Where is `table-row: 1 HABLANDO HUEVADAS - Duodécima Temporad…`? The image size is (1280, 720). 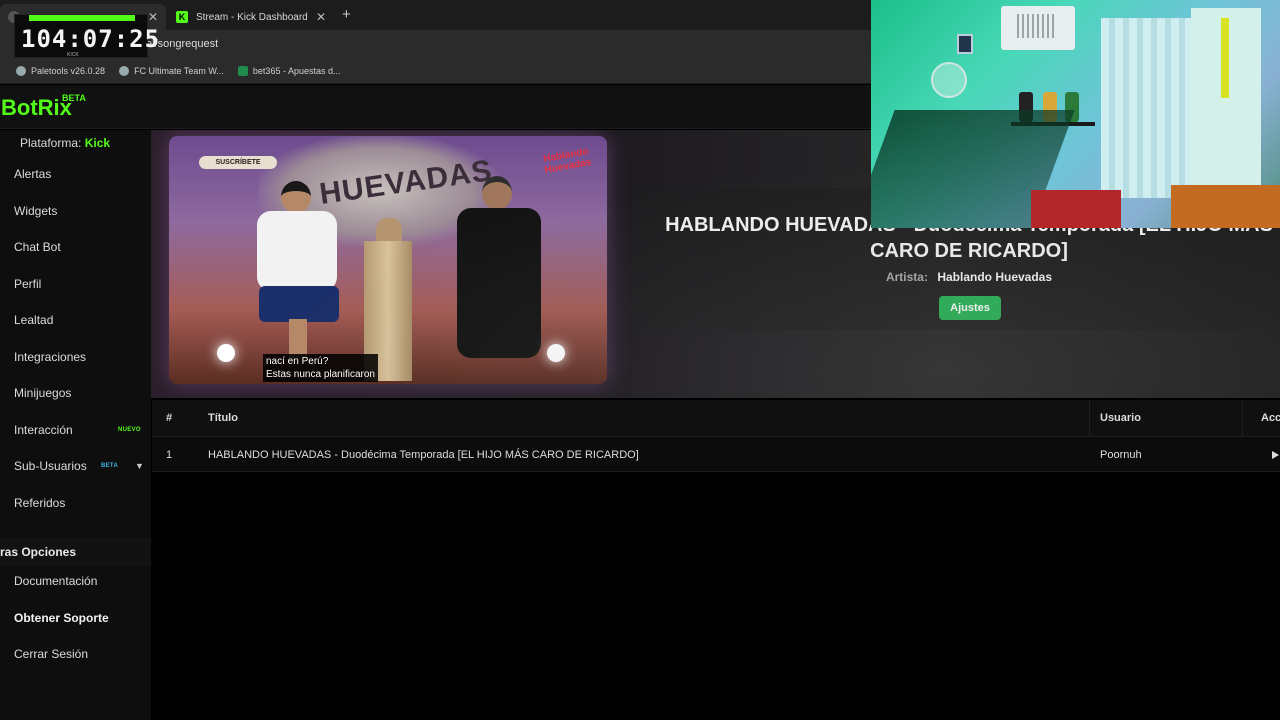
table-row: 1 HABLANDO HUEVADAS - Duodécima Temporad… is located at coordinates (716, 454).